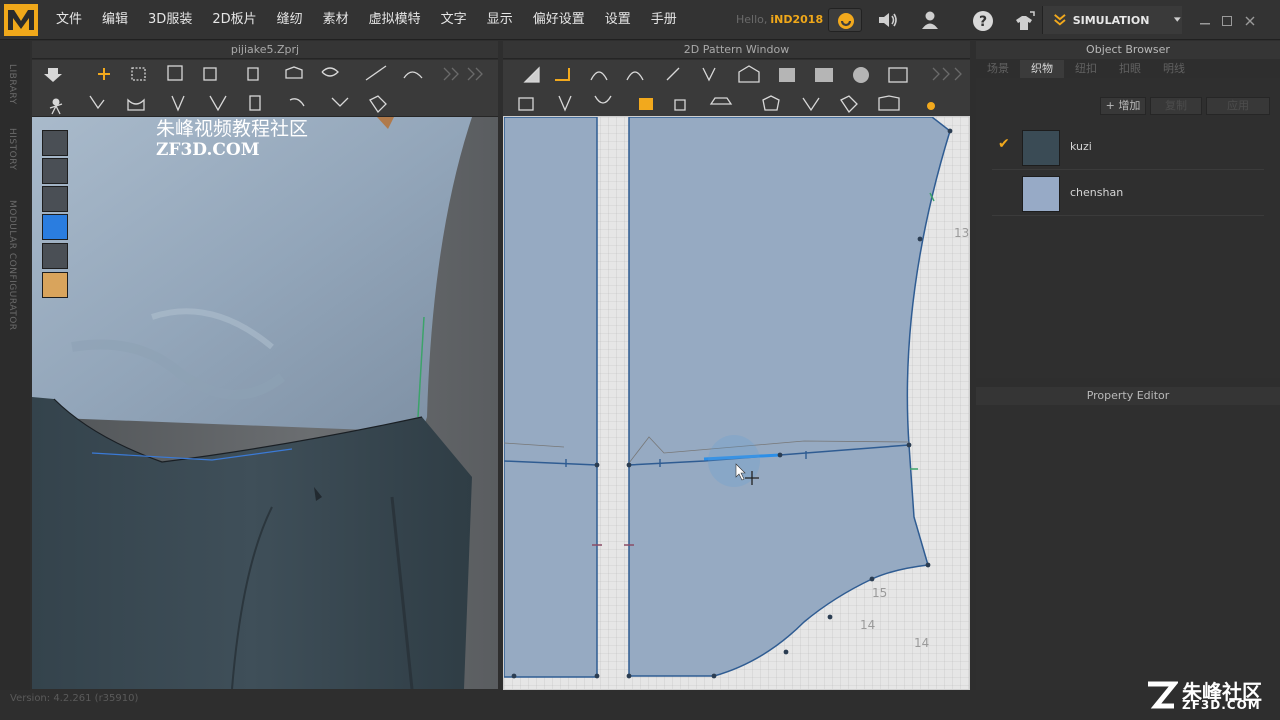  I want to click on property-editor-title-bar: Property Editor, so click(1128, 396).